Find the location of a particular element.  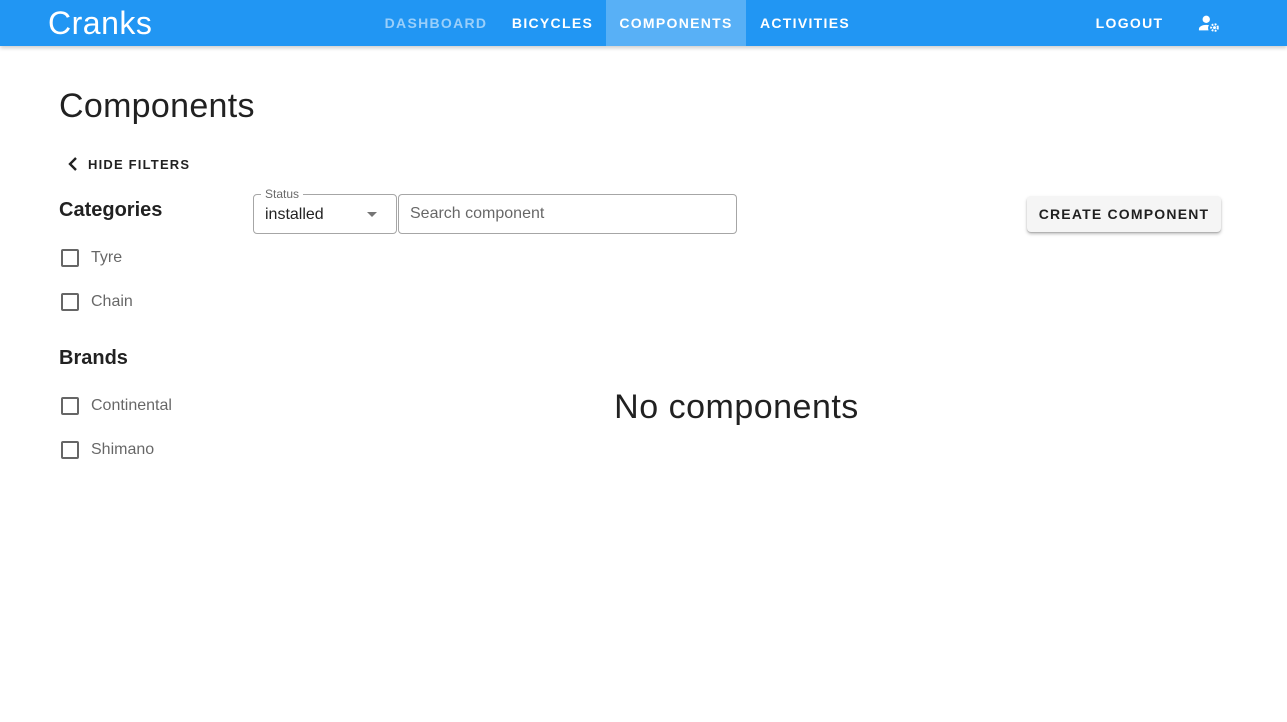

status-value: installed is located at coordinates (294, 214).